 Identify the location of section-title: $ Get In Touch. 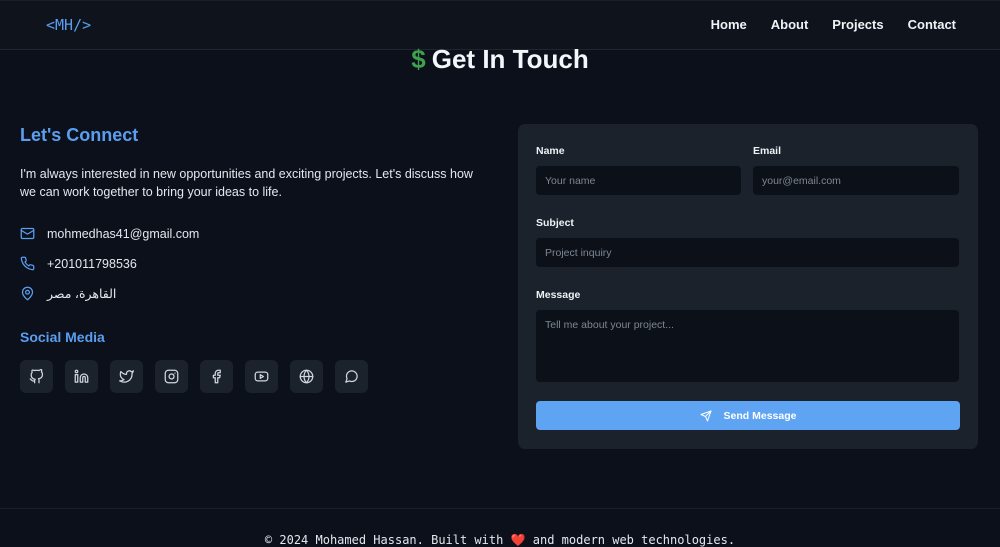
(500, 59).